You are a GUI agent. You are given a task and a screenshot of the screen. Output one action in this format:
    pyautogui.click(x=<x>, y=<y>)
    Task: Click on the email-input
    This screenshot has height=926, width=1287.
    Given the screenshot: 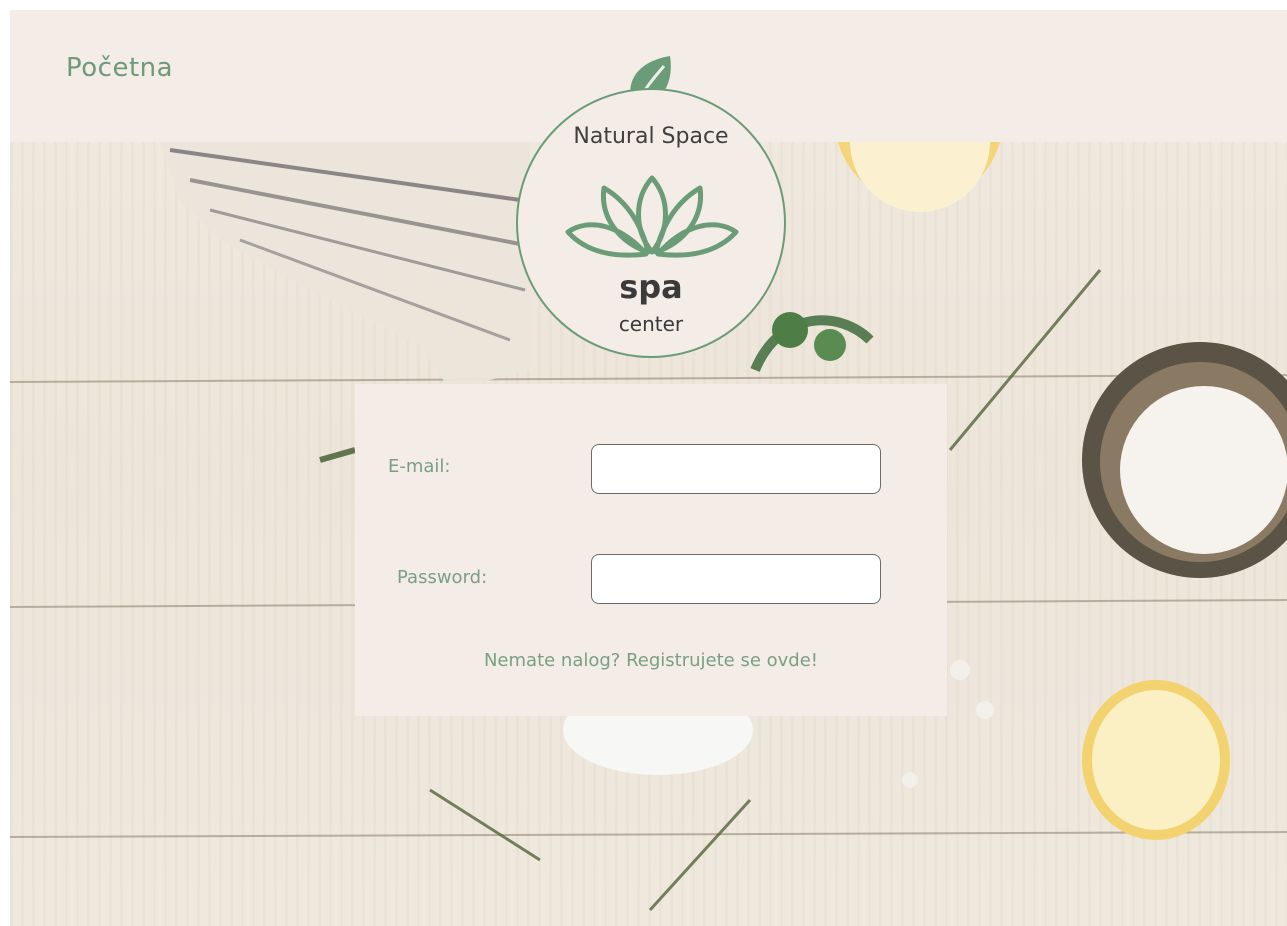 What is the action you would take?
    pyautogui.click(x=736, y=469)
    